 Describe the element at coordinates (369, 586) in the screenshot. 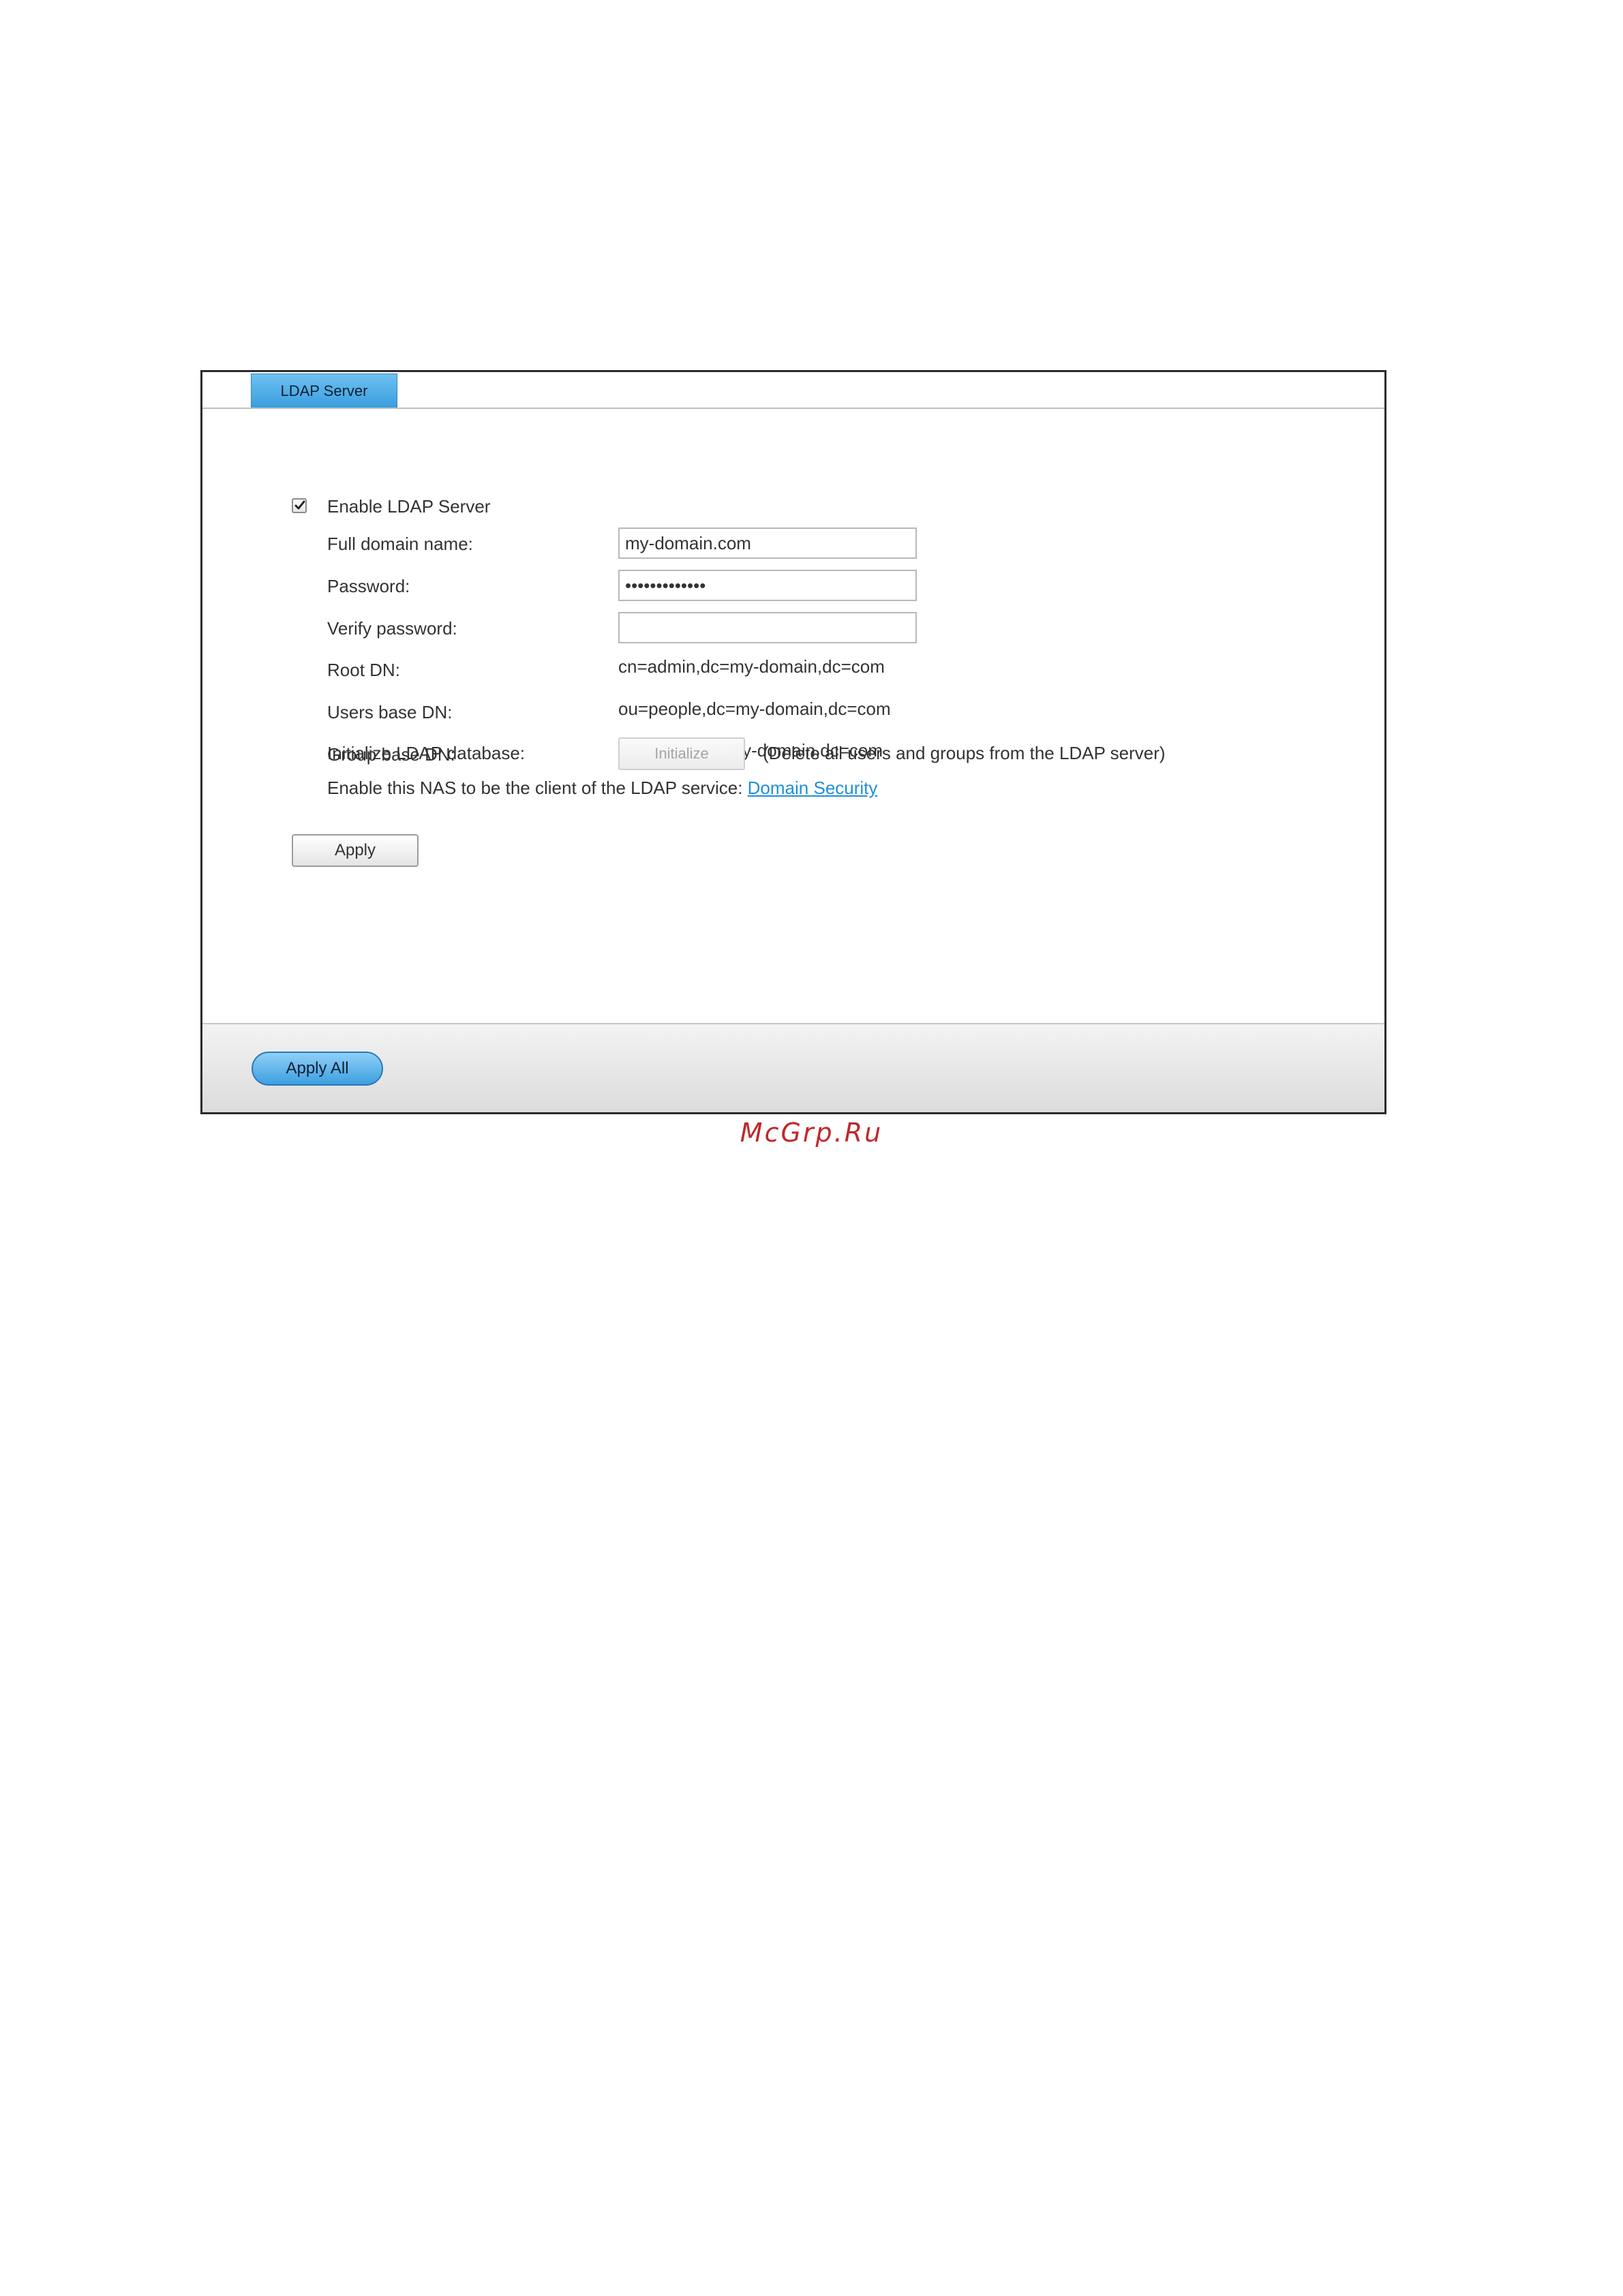

I see `password-label: Password:` at that location.